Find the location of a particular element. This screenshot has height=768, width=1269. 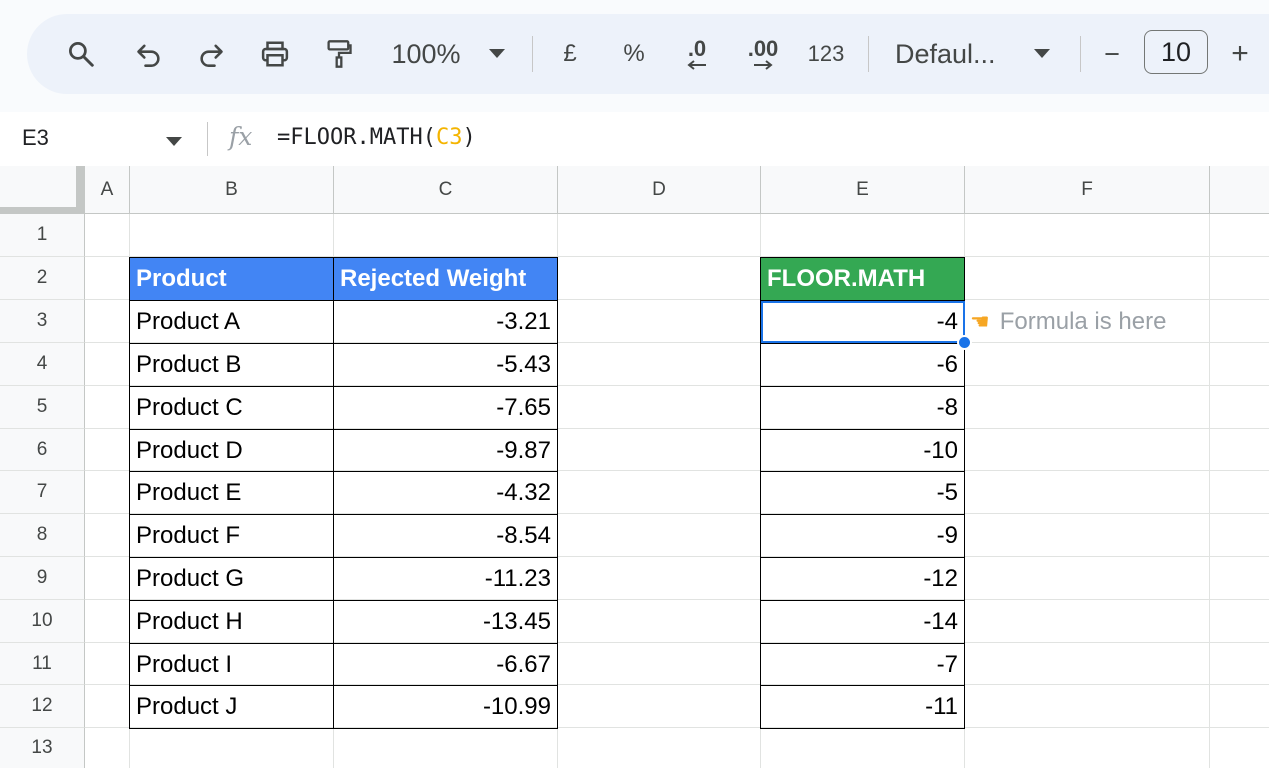

frozen-row-handle is located at coordinates (42, 210).